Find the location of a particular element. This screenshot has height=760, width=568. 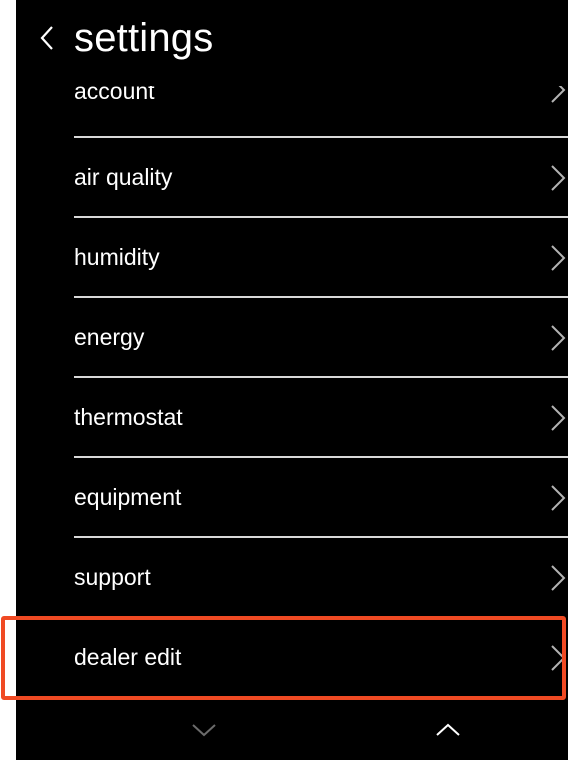

back-button is located at coordinates (47, 38).